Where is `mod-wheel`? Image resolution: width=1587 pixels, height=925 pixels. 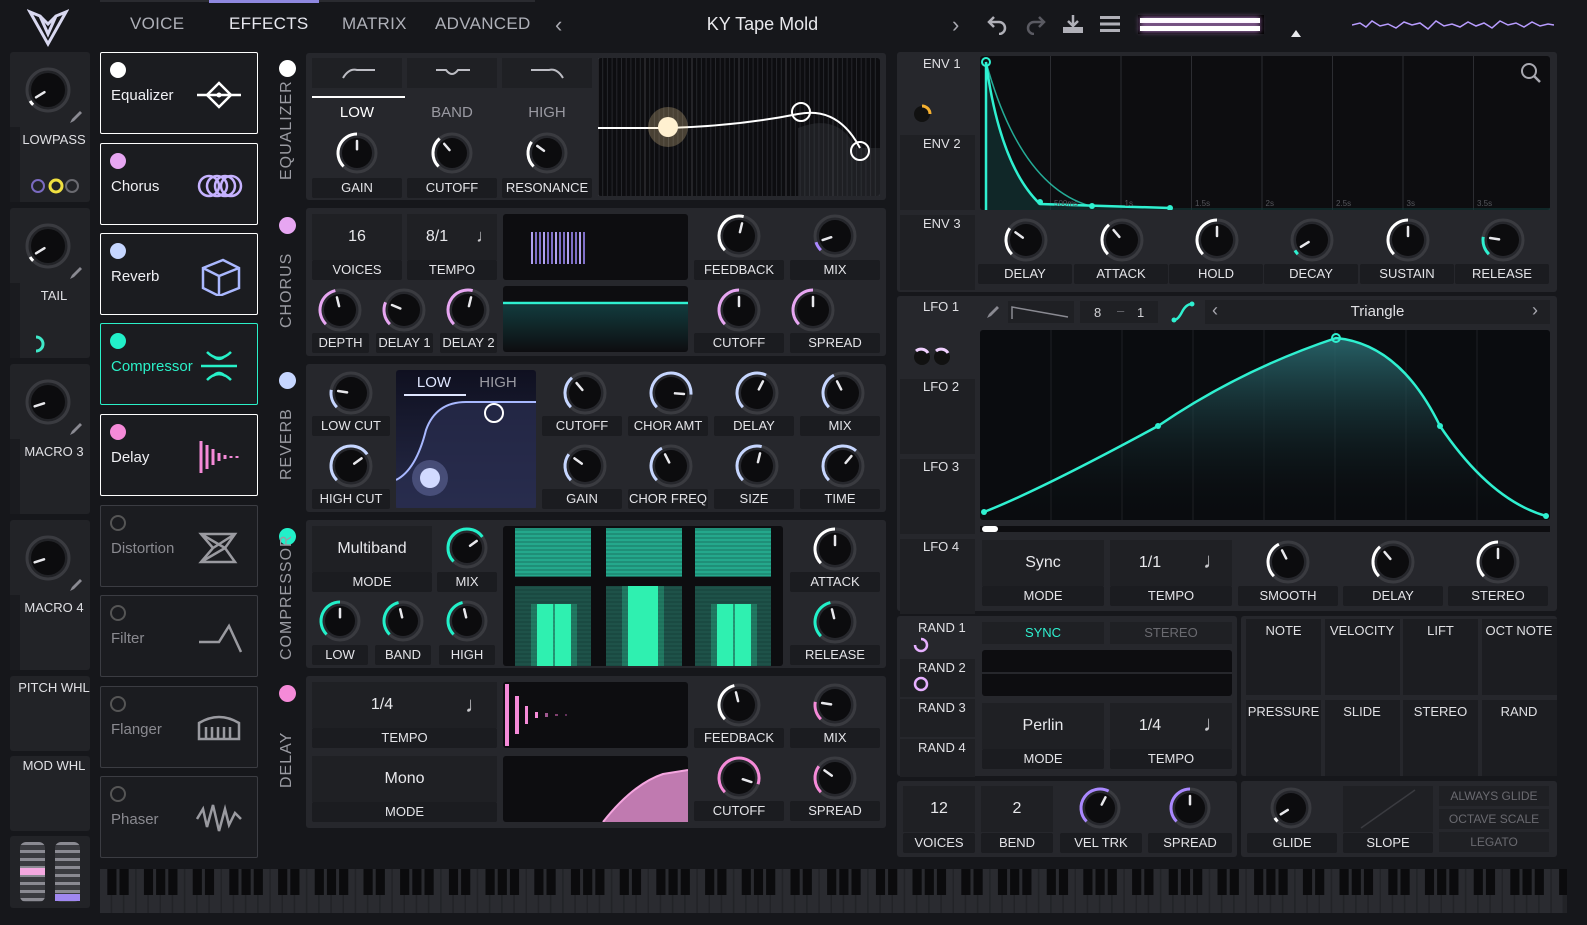 mod-wheel is located at coordinates (67, 872).